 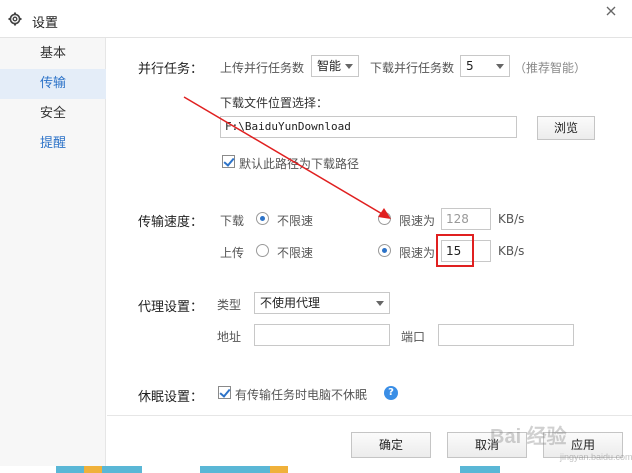 I want to click on sleep-checkbox, so click(x=224, y=392).